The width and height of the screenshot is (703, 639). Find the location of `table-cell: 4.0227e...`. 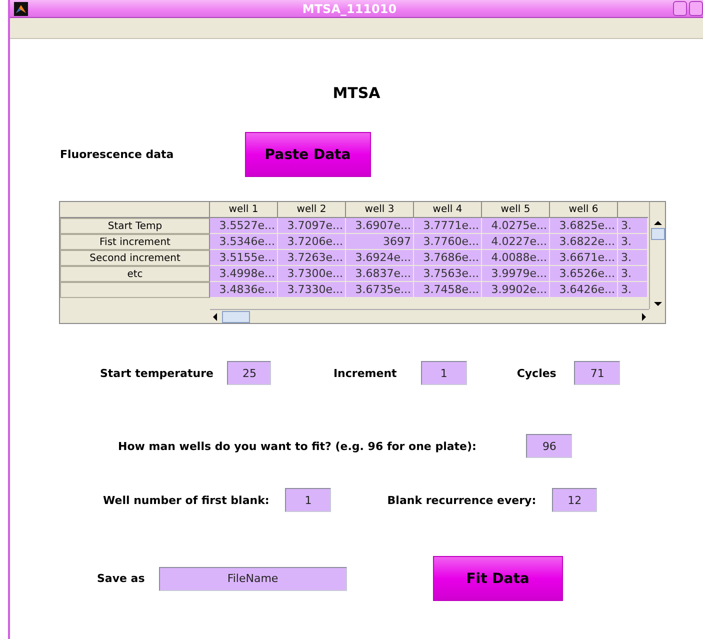

table-cell: 4.0227e... is located at coordinates (516, 242).